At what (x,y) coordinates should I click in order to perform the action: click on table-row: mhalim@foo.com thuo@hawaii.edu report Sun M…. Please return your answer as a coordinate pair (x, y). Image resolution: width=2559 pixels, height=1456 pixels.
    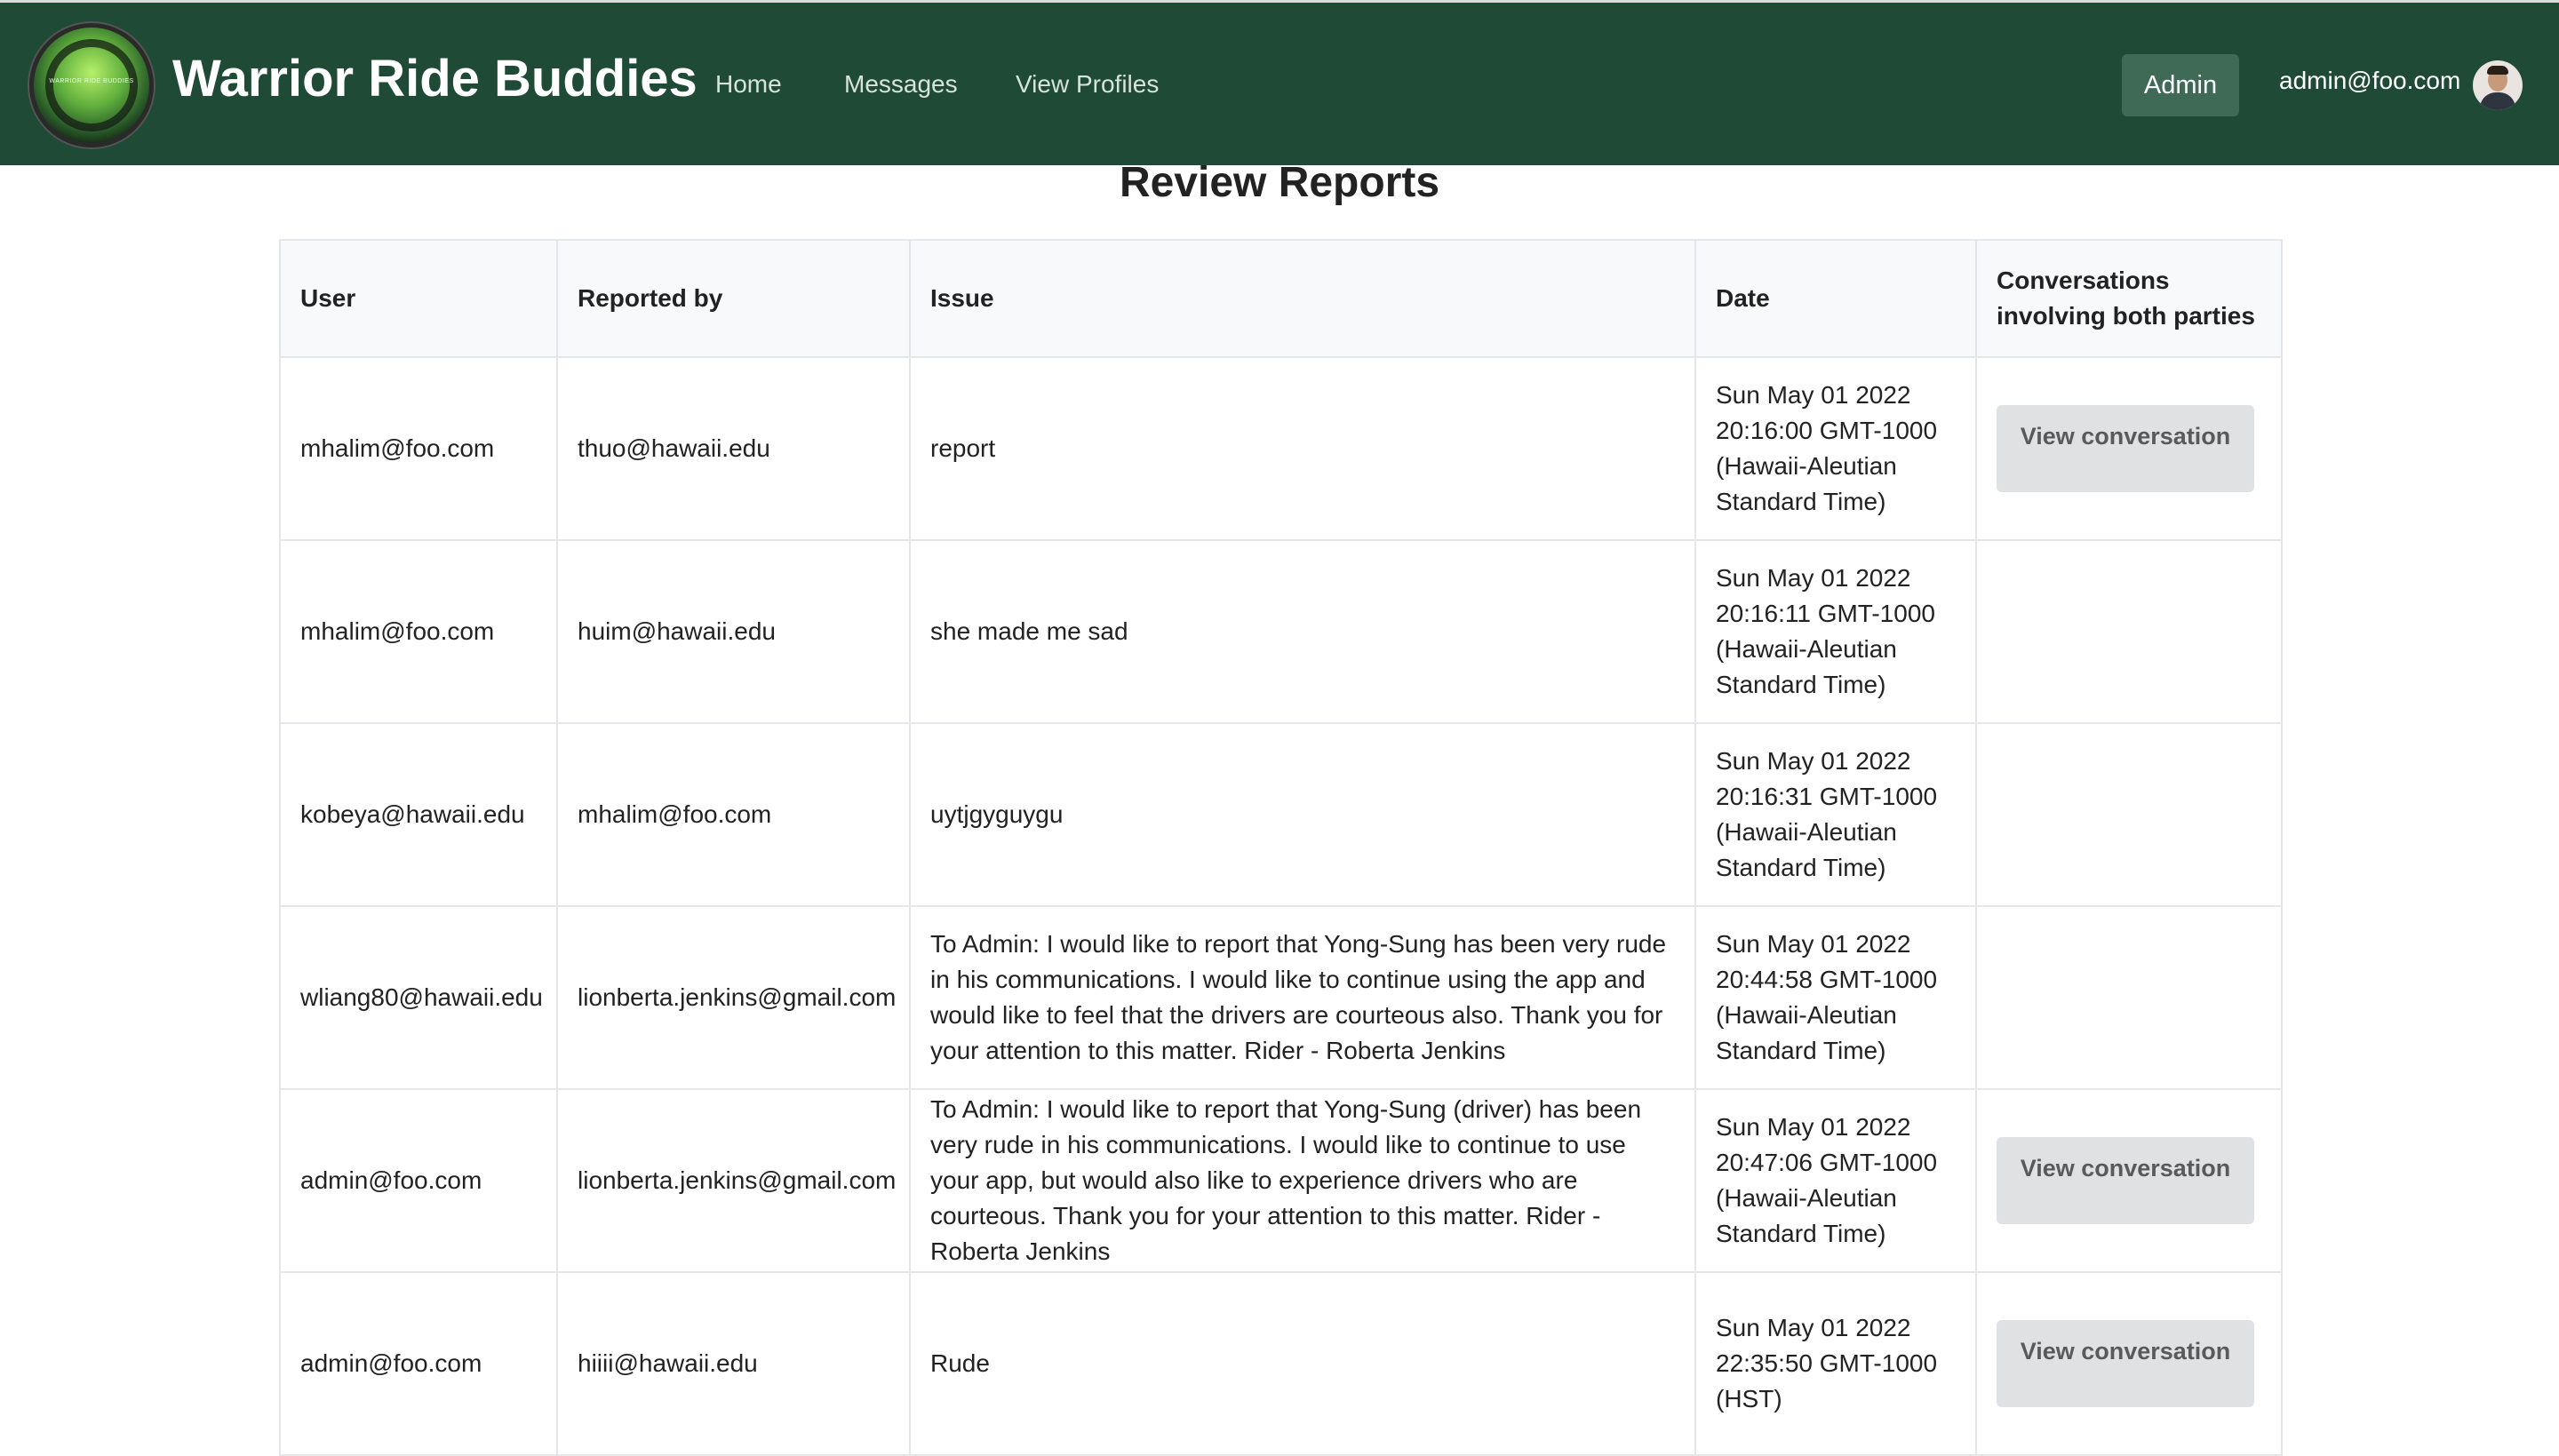
    Looking at the image, I should click on (1281, 448).